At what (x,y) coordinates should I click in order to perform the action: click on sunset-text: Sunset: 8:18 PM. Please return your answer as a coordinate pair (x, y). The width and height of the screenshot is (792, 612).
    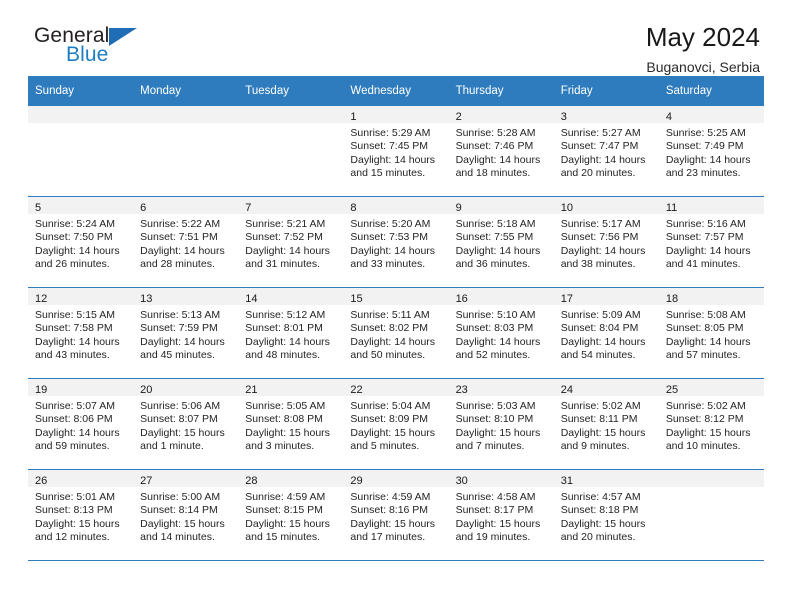
    Looking at the image, I should click on (599, 510).